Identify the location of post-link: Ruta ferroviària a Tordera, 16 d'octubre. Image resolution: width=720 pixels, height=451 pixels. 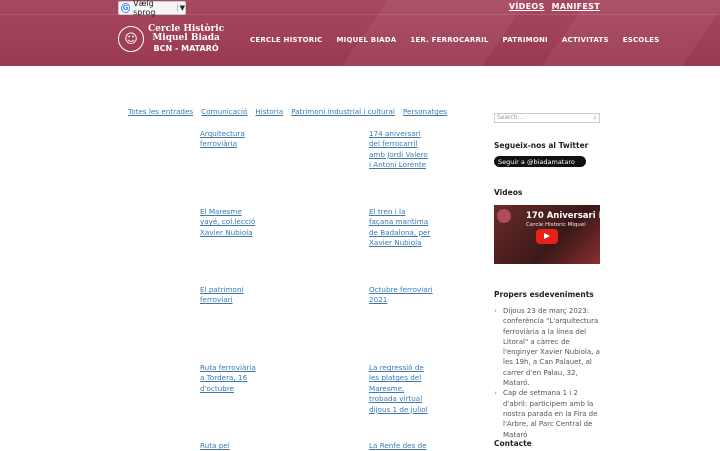
(230, 378).